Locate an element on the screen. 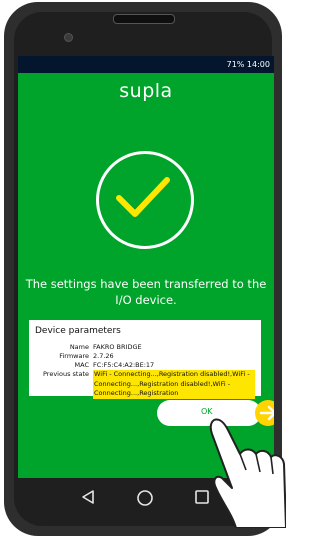  front-camera is located at coordinates (68, 37).